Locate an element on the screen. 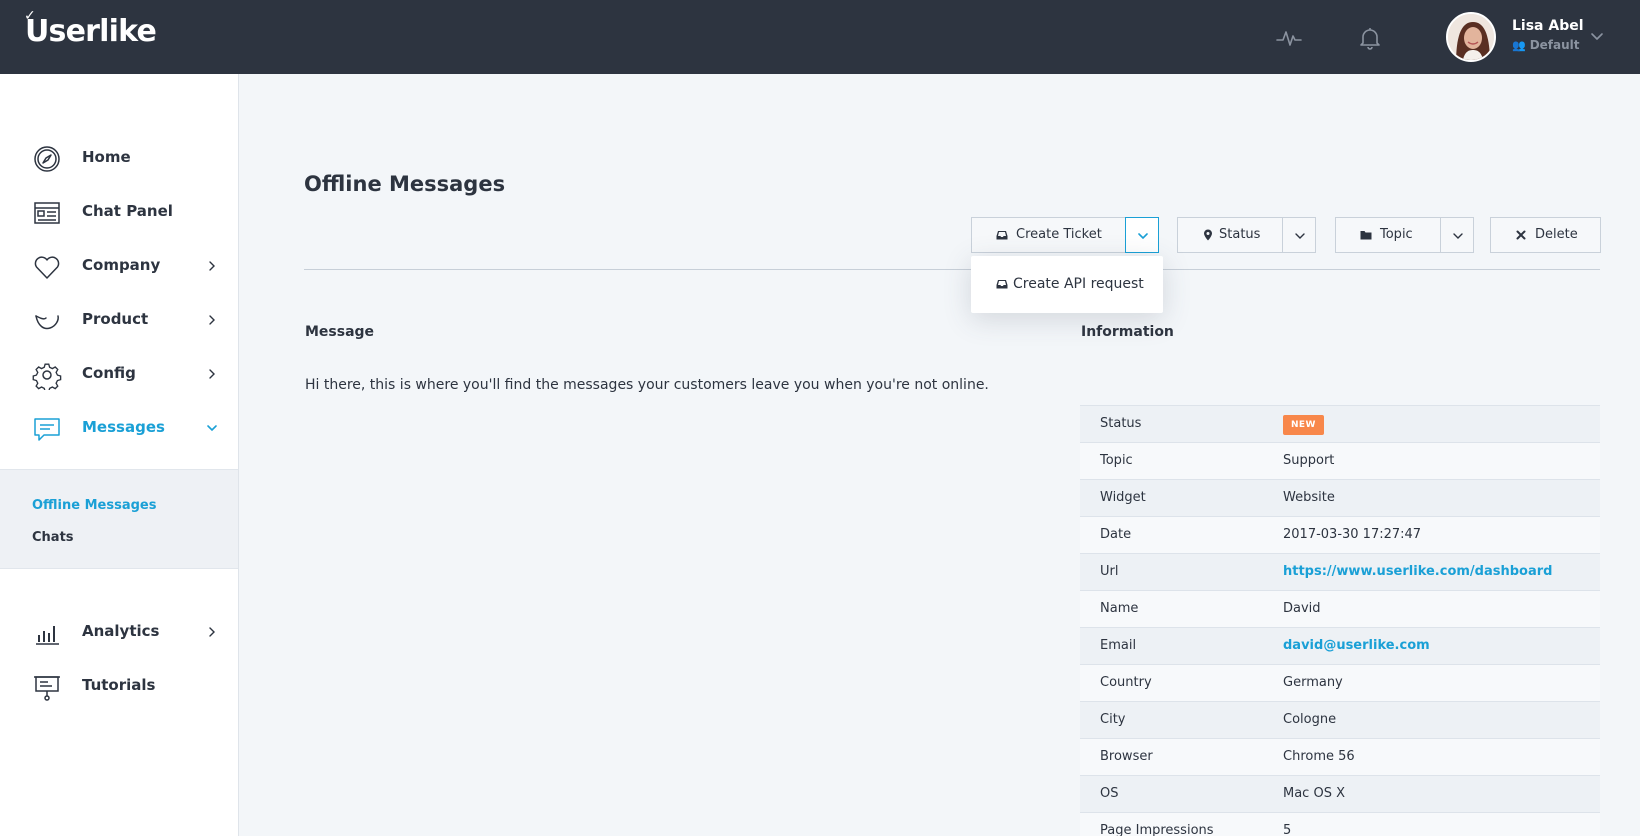  subnav-item-chats: Chats is located at coordinates (53, 537).